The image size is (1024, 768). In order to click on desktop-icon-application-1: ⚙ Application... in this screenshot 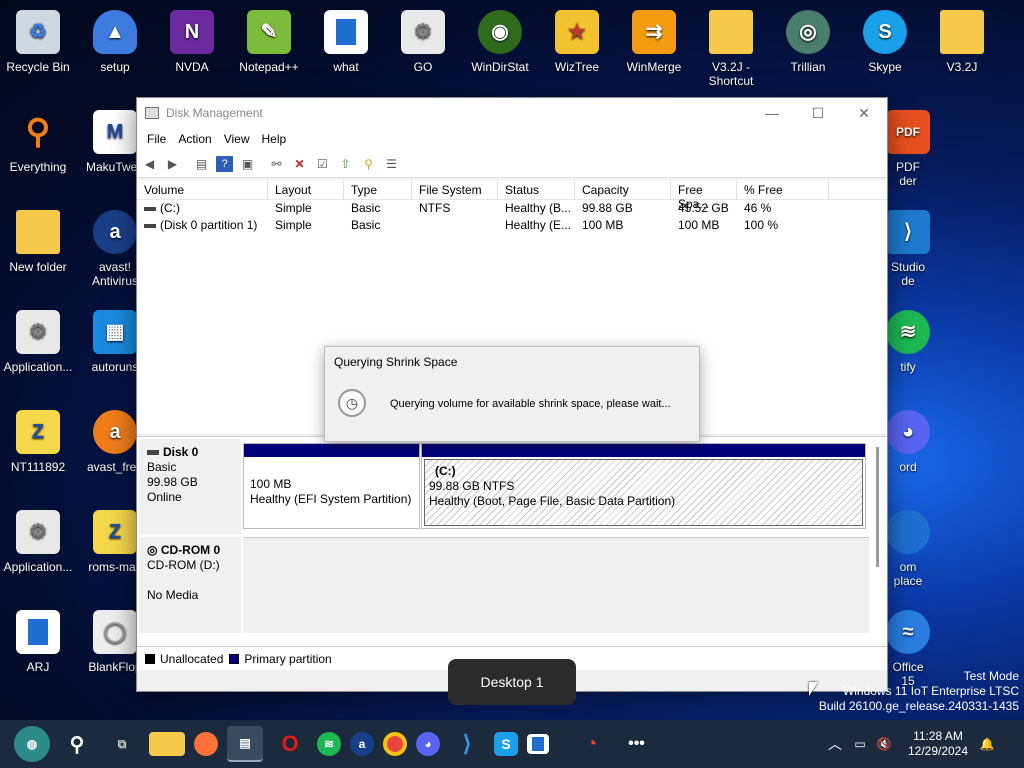, I will do `click(38, 342)`.